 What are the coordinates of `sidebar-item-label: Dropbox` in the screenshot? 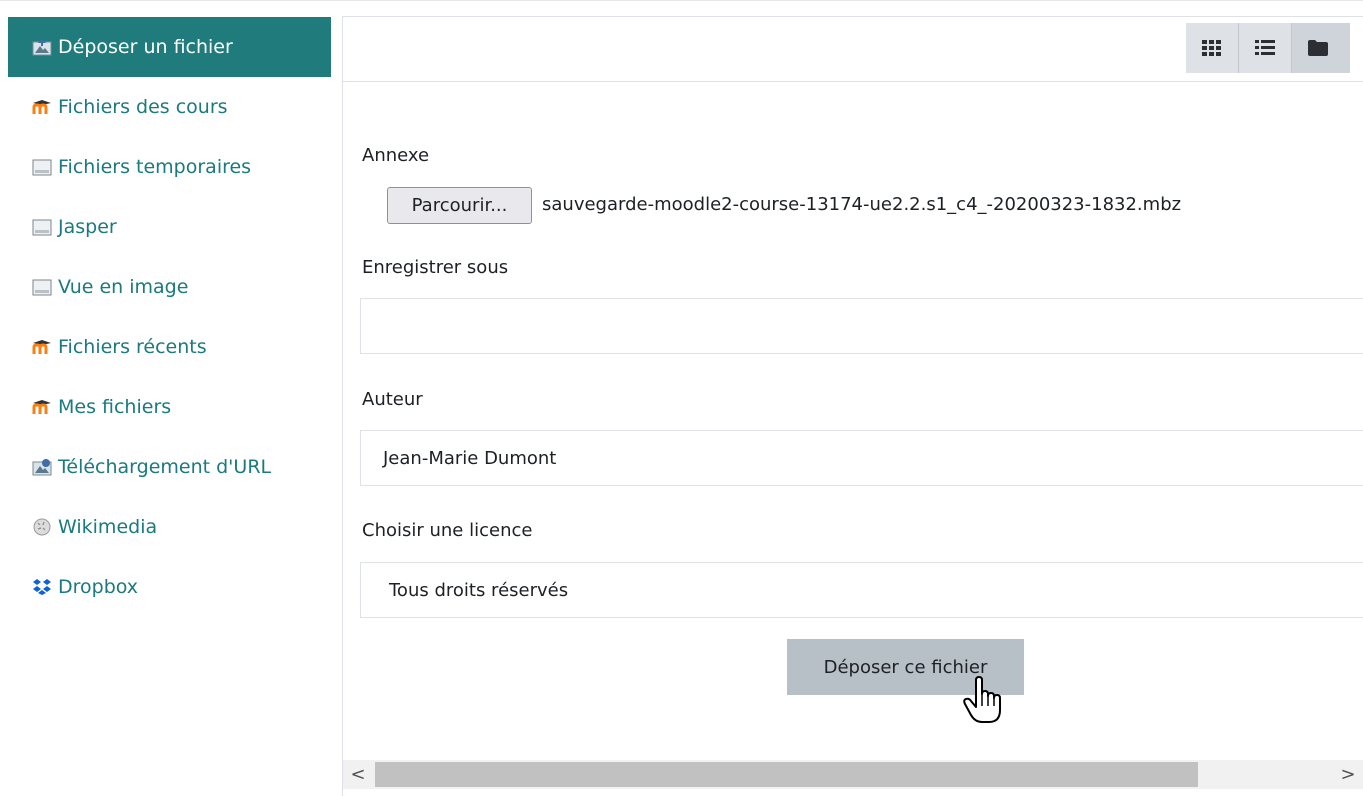 It's located at (98, 587).